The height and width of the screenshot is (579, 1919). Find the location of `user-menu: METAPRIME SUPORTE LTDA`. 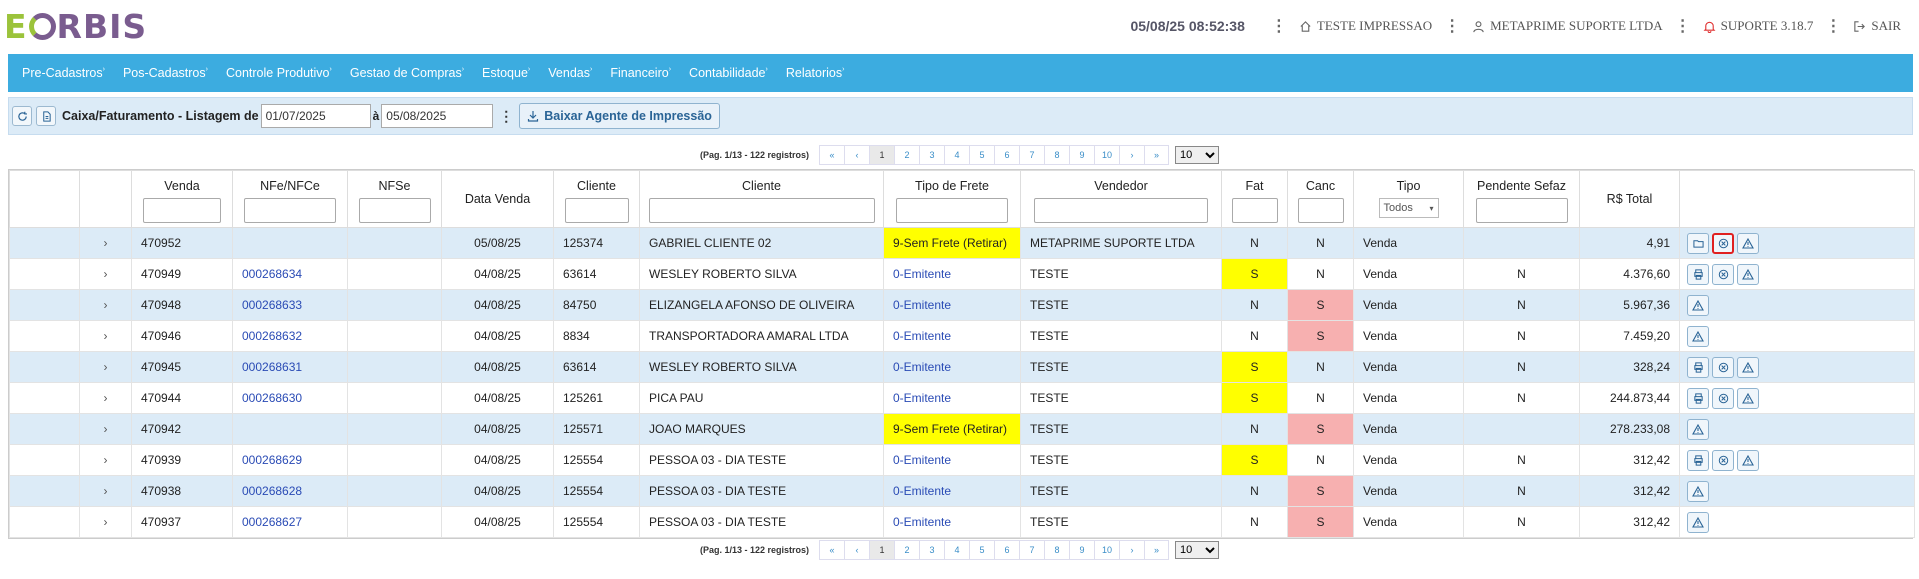

user-menu: METAPRIME SUPORTE LTDA is located at coordinates (1567, 26).